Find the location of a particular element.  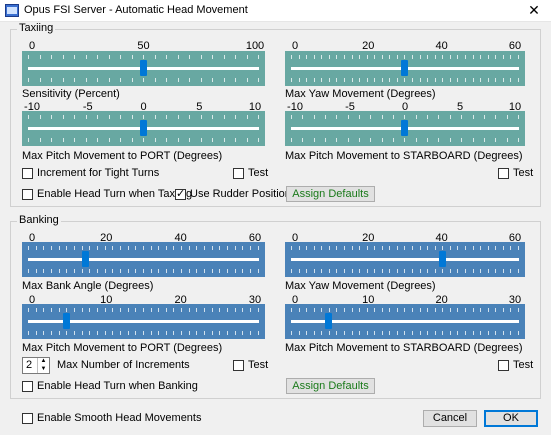

taxi-pitch-starboard-slider is located at coordinates (405, 128).